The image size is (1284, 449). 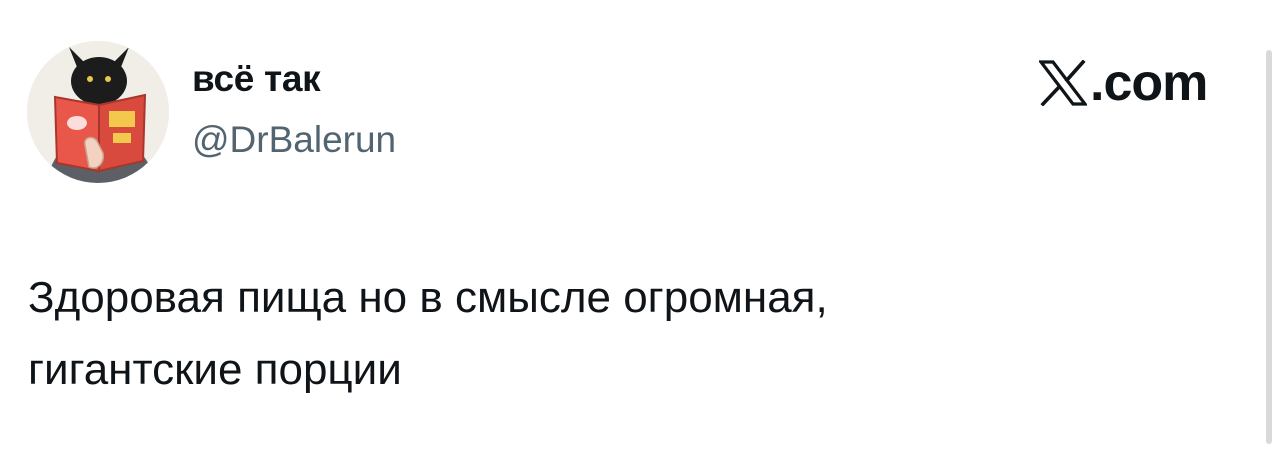 What do you see at coordinates (294, 140) in the screenshot?
I see `author-handle: @DrBalerun` at bounding box center [294, 140].